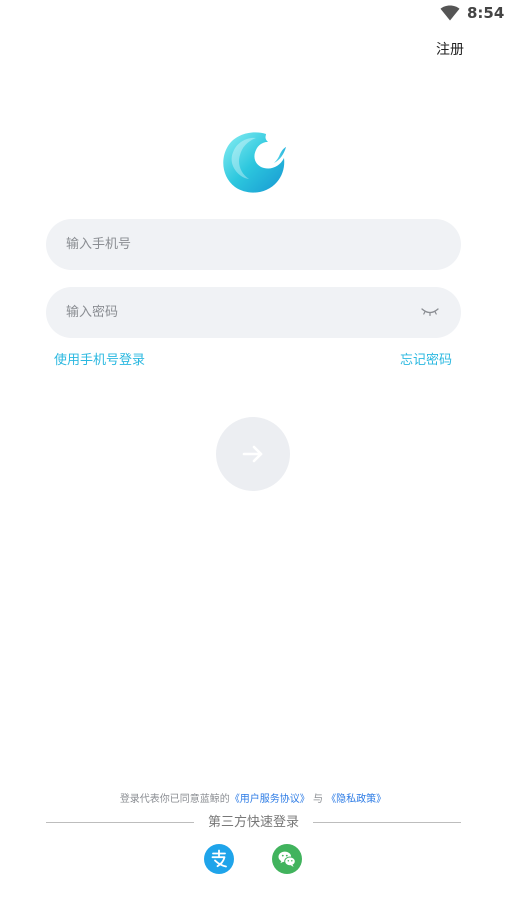 This screenshot has width=506, height=900. What do you see at coordinates (486, 13) in the screenshot?
I see `status-time: 8:54` at bounding box center [486, 13].